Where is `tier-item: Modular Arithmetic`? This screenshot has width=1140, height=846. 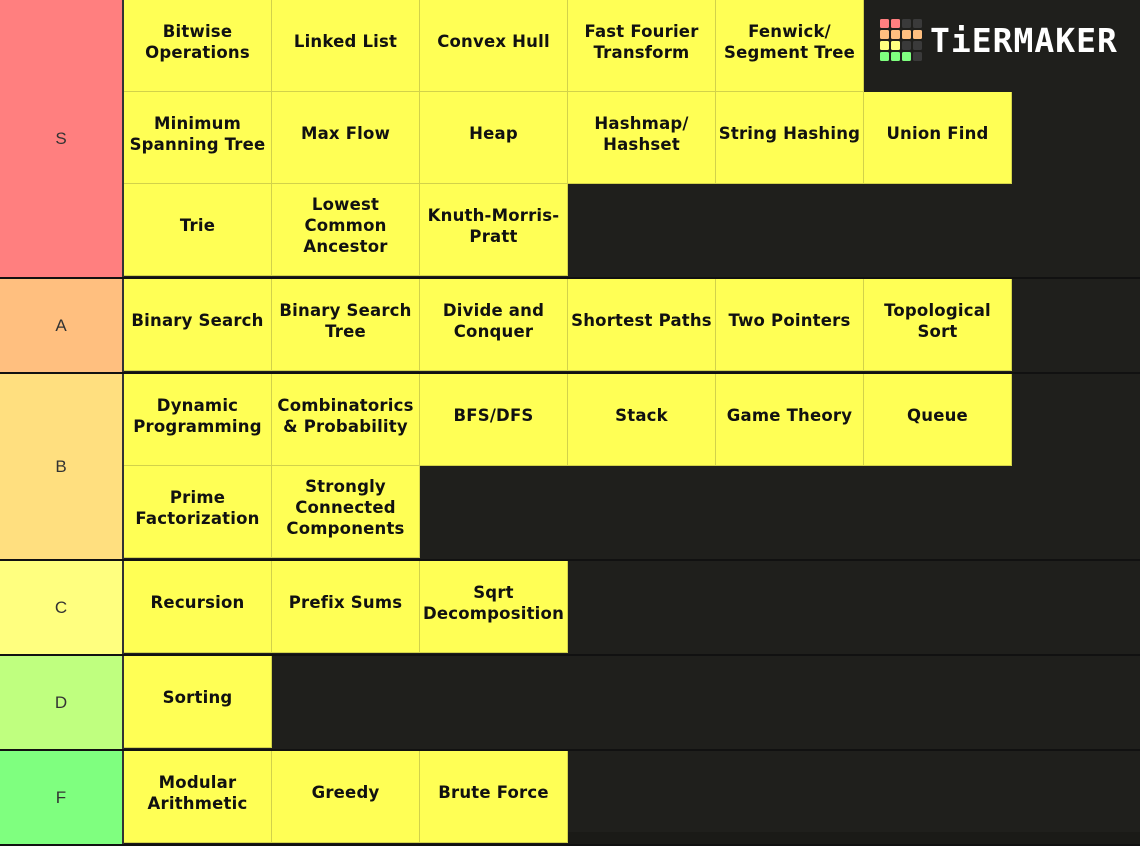 tier-item: Modular Arithmetic is located at coordinates (198, 797).